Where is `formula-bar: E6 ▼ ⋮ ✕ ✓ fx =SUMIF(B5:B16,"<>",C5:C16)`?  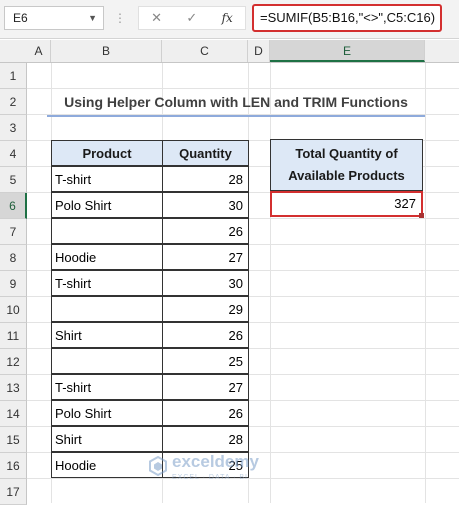
formula-bar: E6 ▼ ⋮ ✕ ✓ fx =SUMIF(B5:B16,"<>",C5:C16) is located at coordinates (229, 19).